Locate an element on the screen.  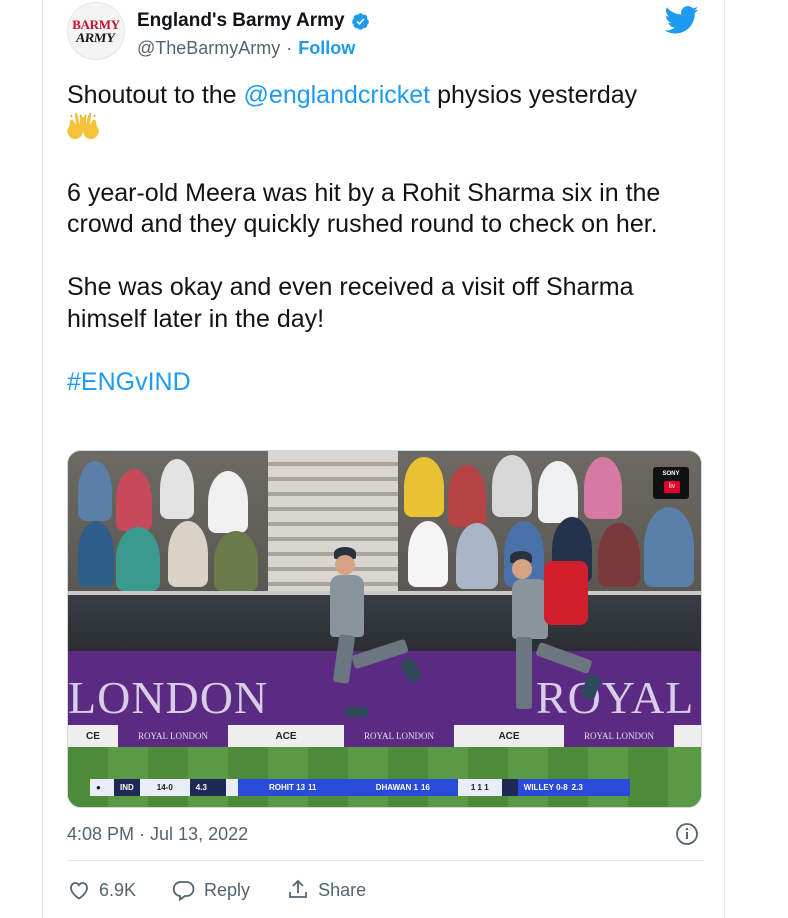
handle-row: @TheBarmyArmy · Follow is located at coordinates (246, 48).